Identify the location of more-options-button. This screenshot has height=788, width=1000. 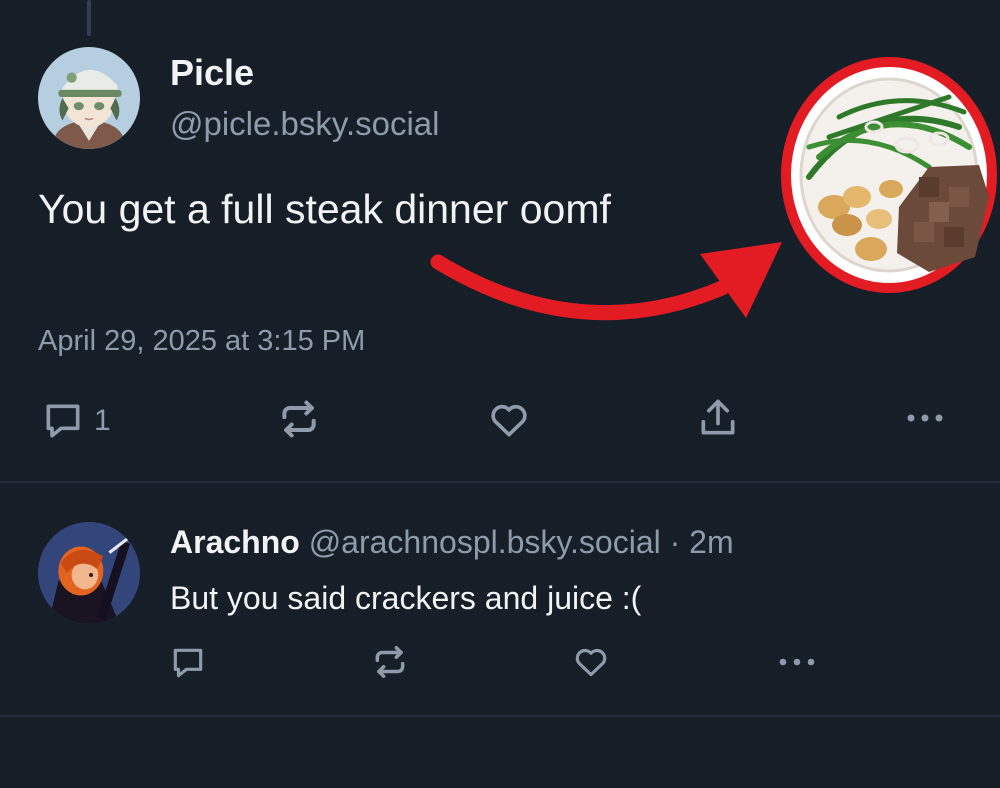
(925, 418).